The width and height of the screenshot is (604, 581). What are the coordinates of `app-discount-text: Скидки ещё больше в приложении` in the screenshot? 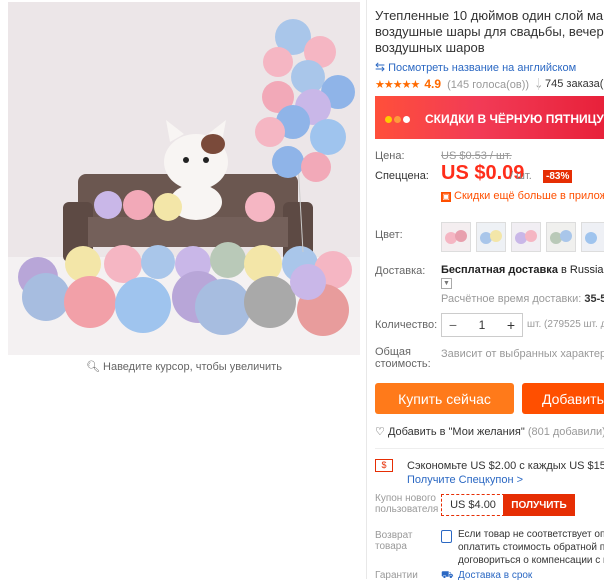 It's located at (529, 196).